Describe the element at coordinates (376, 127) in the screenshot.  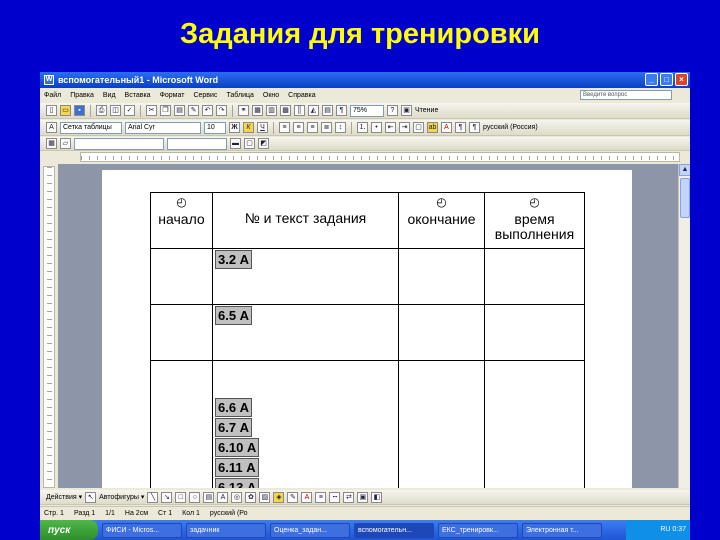
I see `bullets-icon: •` at that location.